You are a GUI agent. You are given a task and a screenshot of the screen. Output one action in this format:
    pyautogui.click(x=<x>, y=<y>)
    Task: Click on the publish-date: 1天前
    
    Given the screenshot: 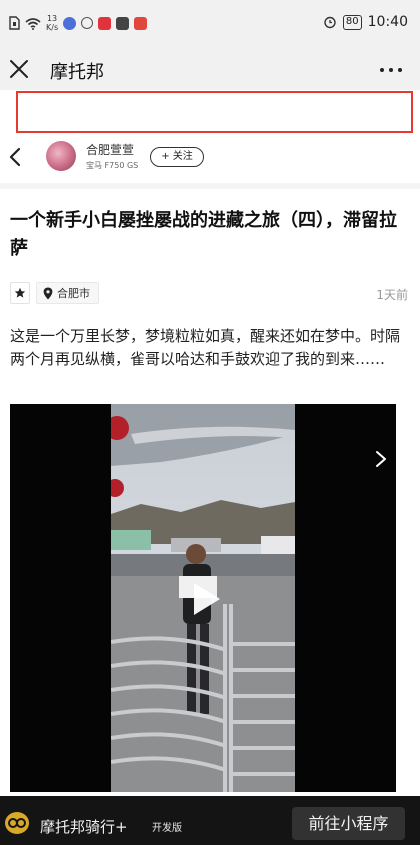 What is the action you would take?
    pyautogui.click(x=392, y=295)
    